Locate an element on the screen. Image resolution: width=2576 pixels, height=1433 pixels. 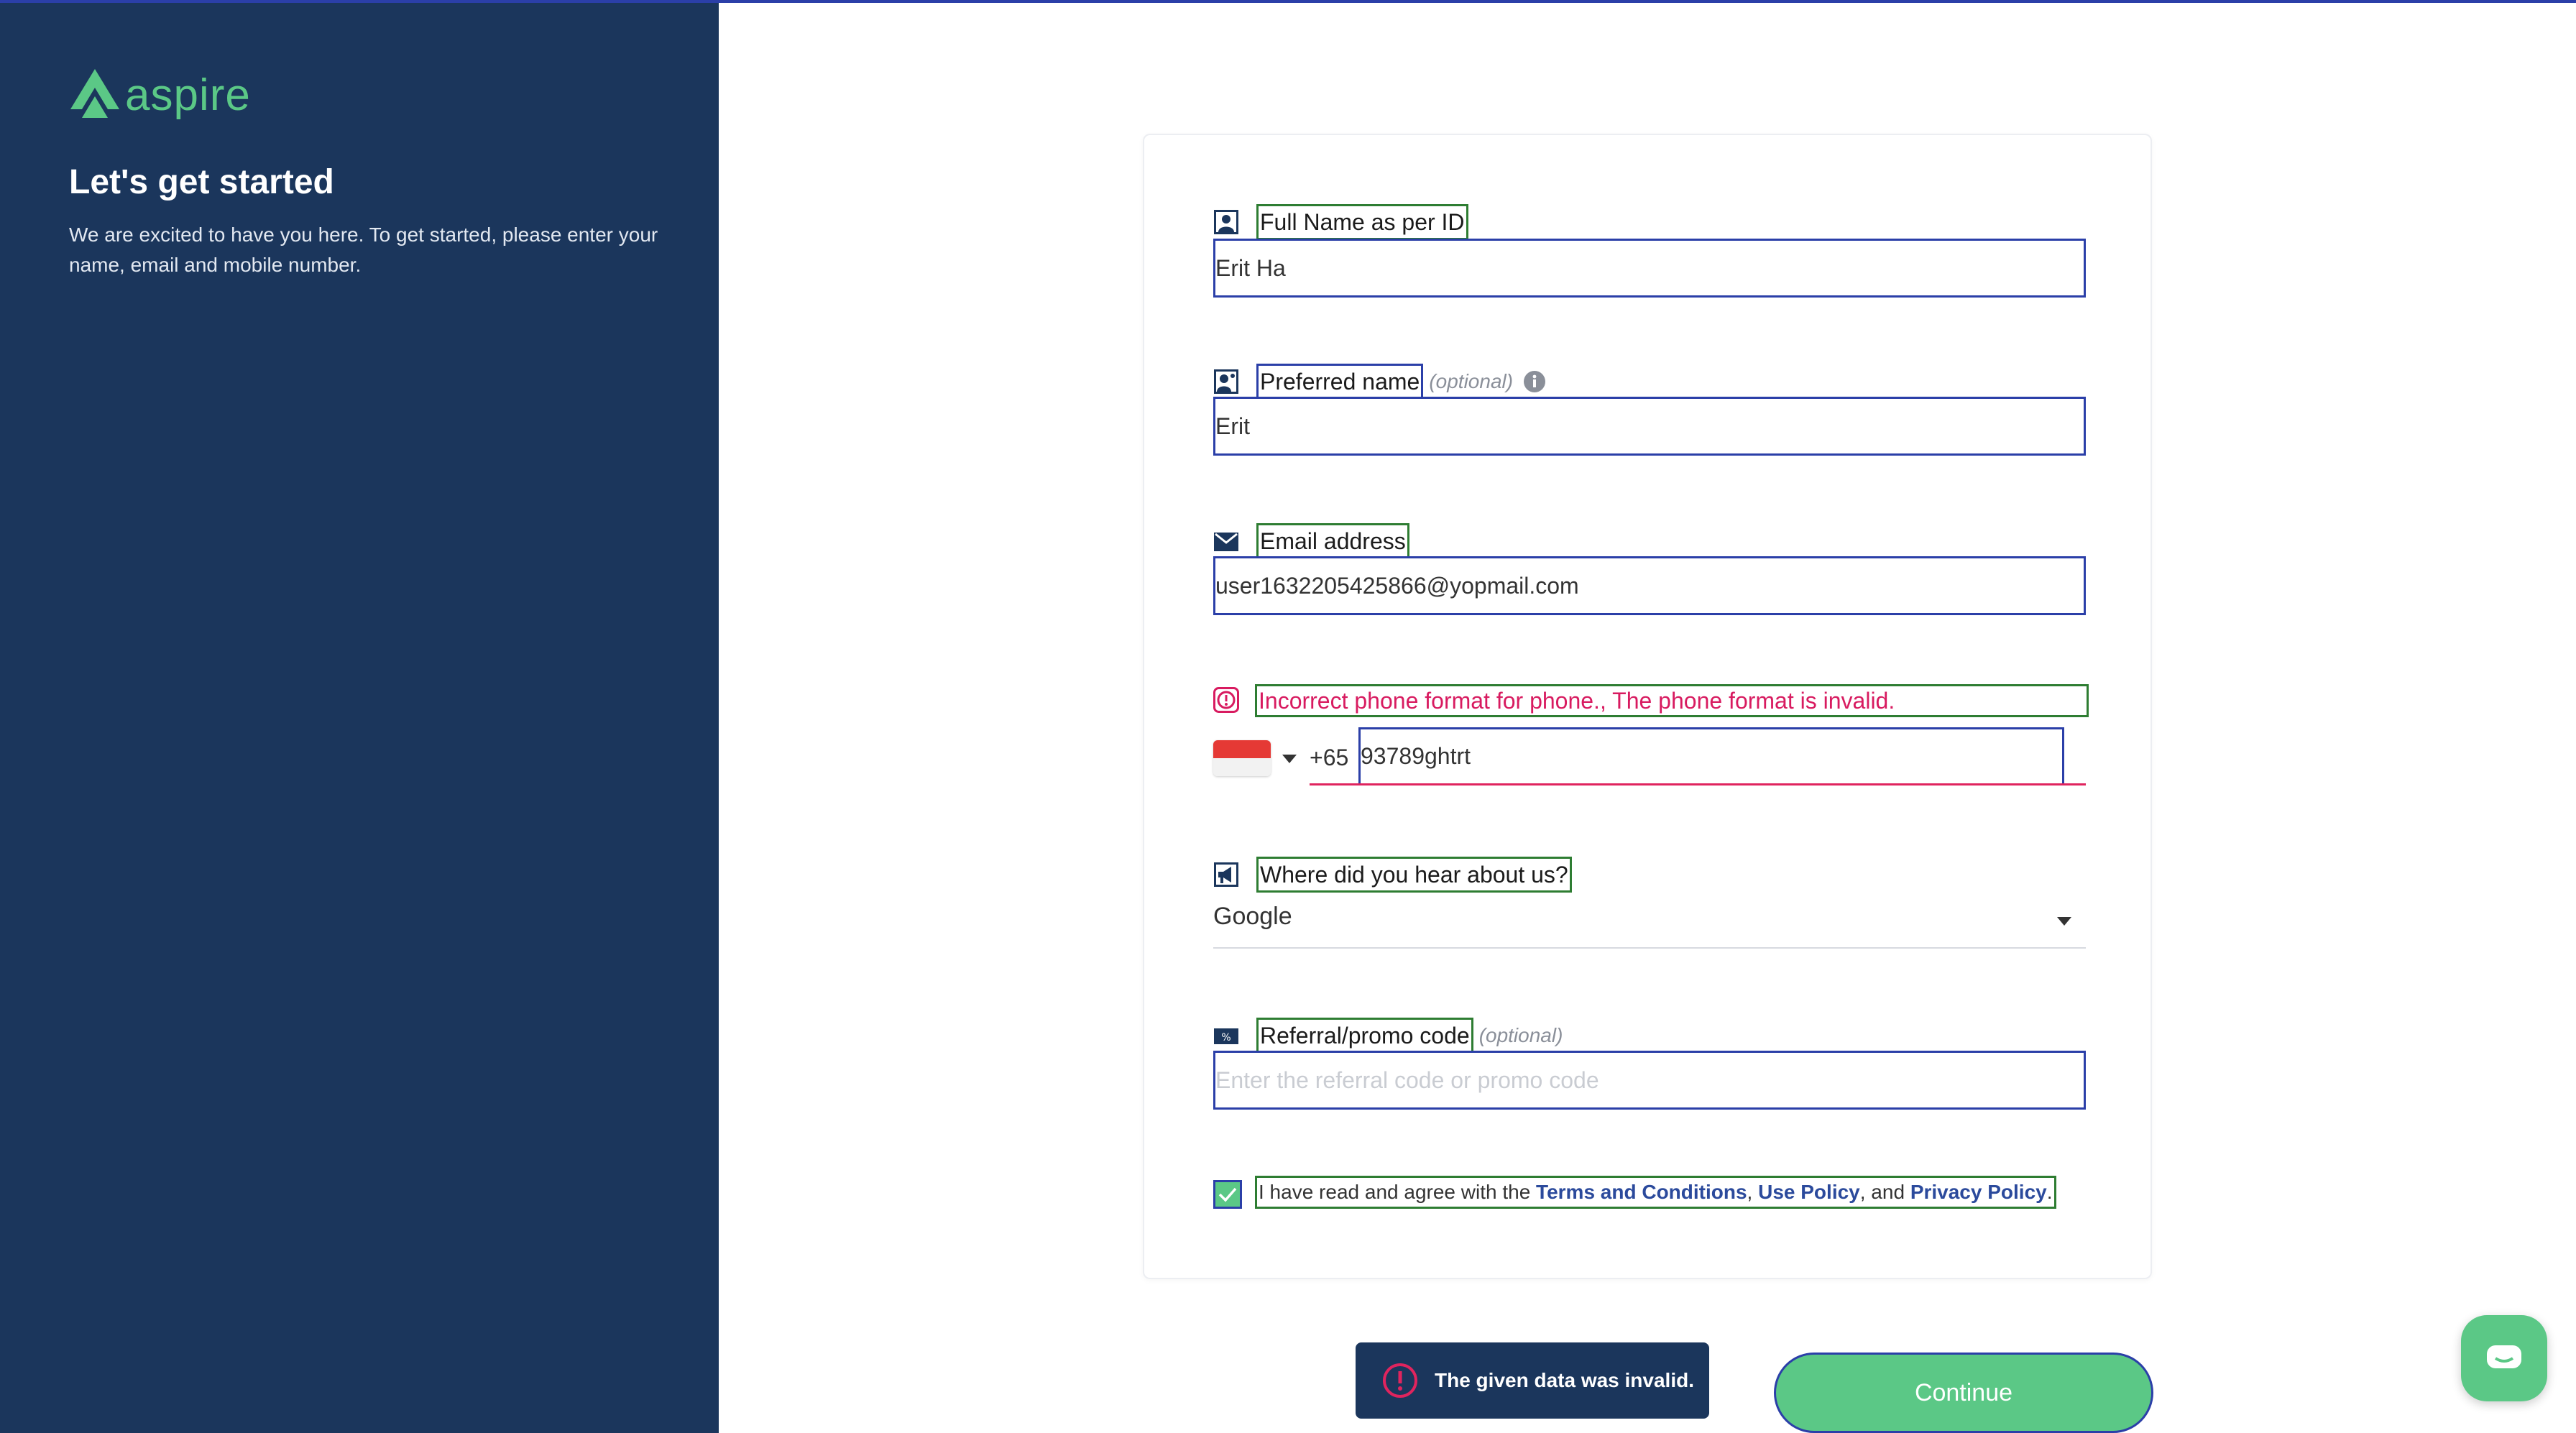
page-title: Let's get started is located at coordinates (201, 182).